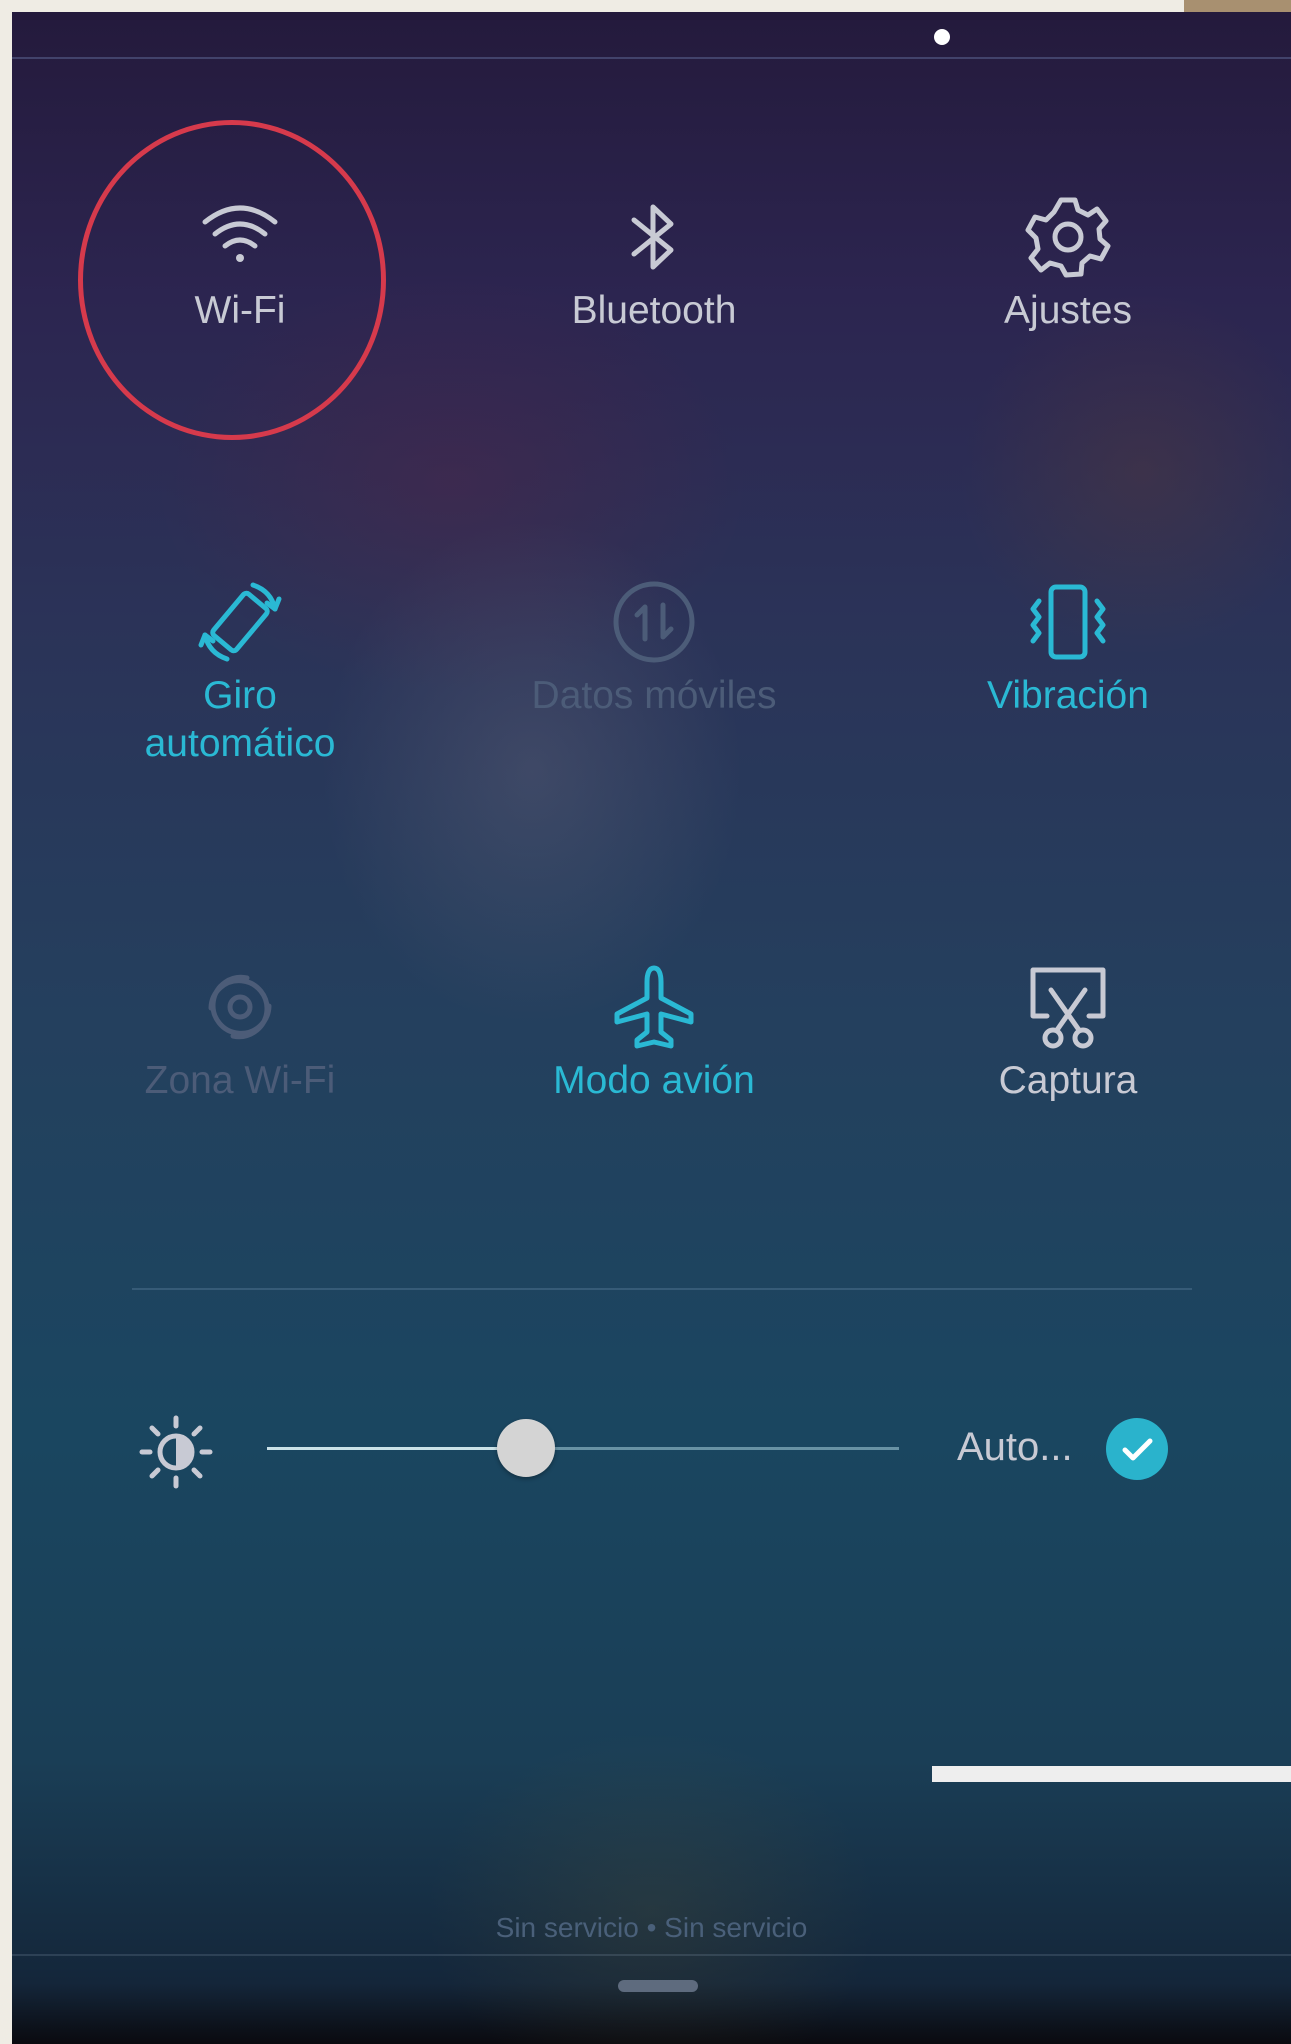 The width and height of the screenshot is (1291, 2044). Describe the element at coordinates (583, 1448) in the screenshot. I see `brightness-slider` at that location.